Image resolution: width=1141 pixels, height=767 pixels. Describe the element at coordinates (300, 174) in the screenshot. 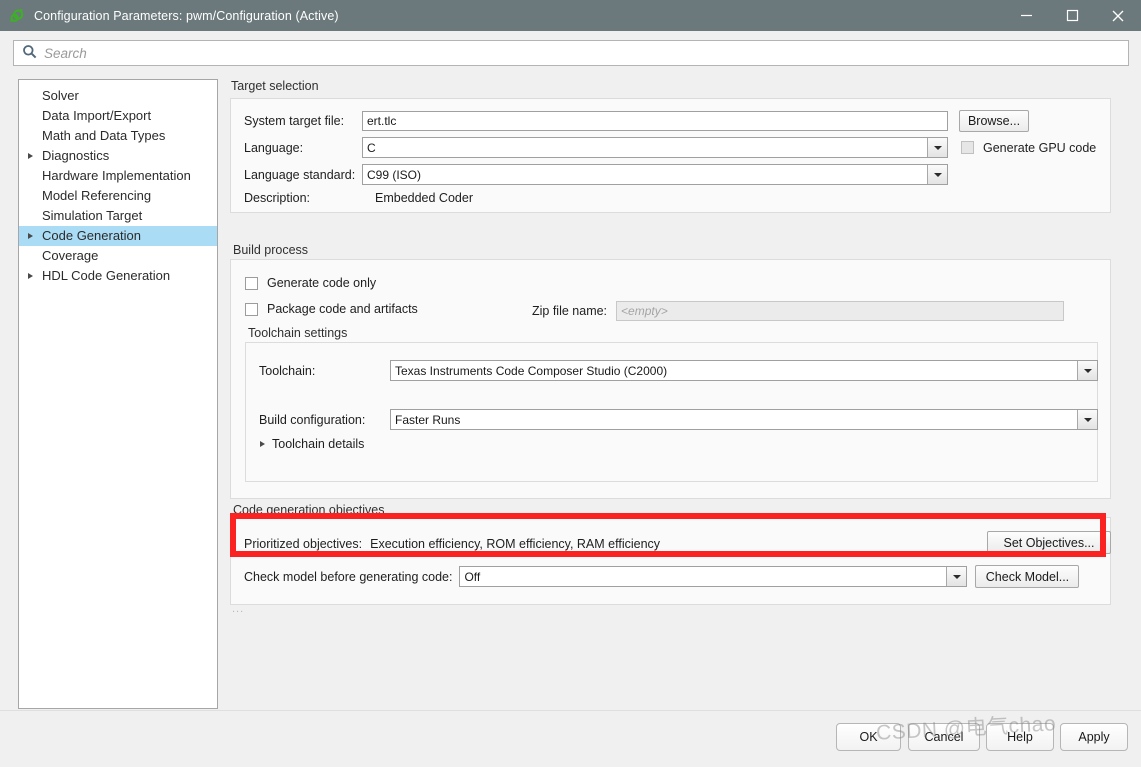

I see `language-standard-label: Language standard:` at that location.